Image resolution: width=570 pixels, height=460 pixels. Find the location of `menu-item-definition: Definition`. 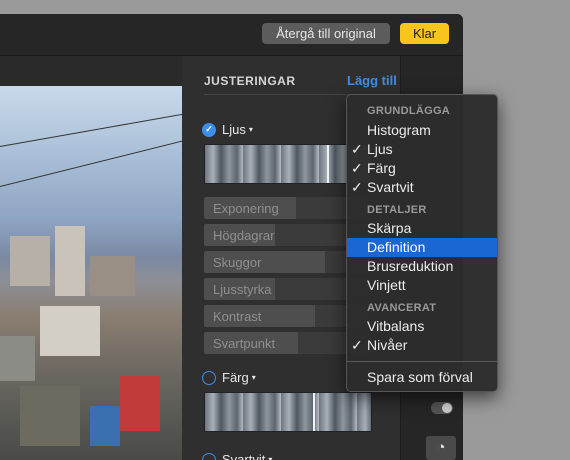

menu-item-definition: Definition is located at coordinates (422, 247).